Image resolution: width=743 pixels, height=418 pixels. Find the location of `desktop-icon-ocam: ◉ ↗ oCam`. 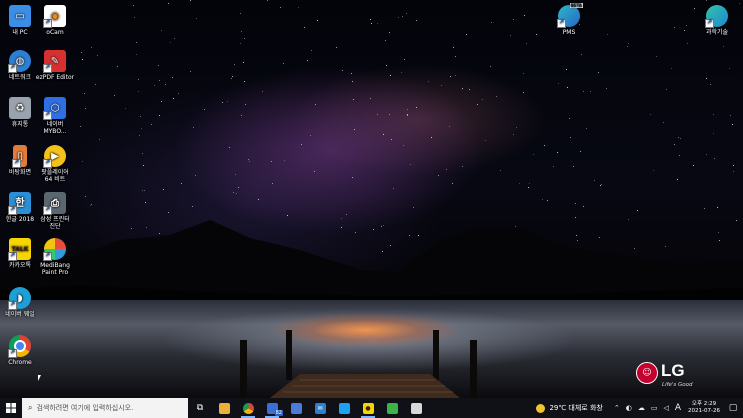

desktop-icon-ocam: ◉ ↗ oCam is located at coordinates (55, 20).